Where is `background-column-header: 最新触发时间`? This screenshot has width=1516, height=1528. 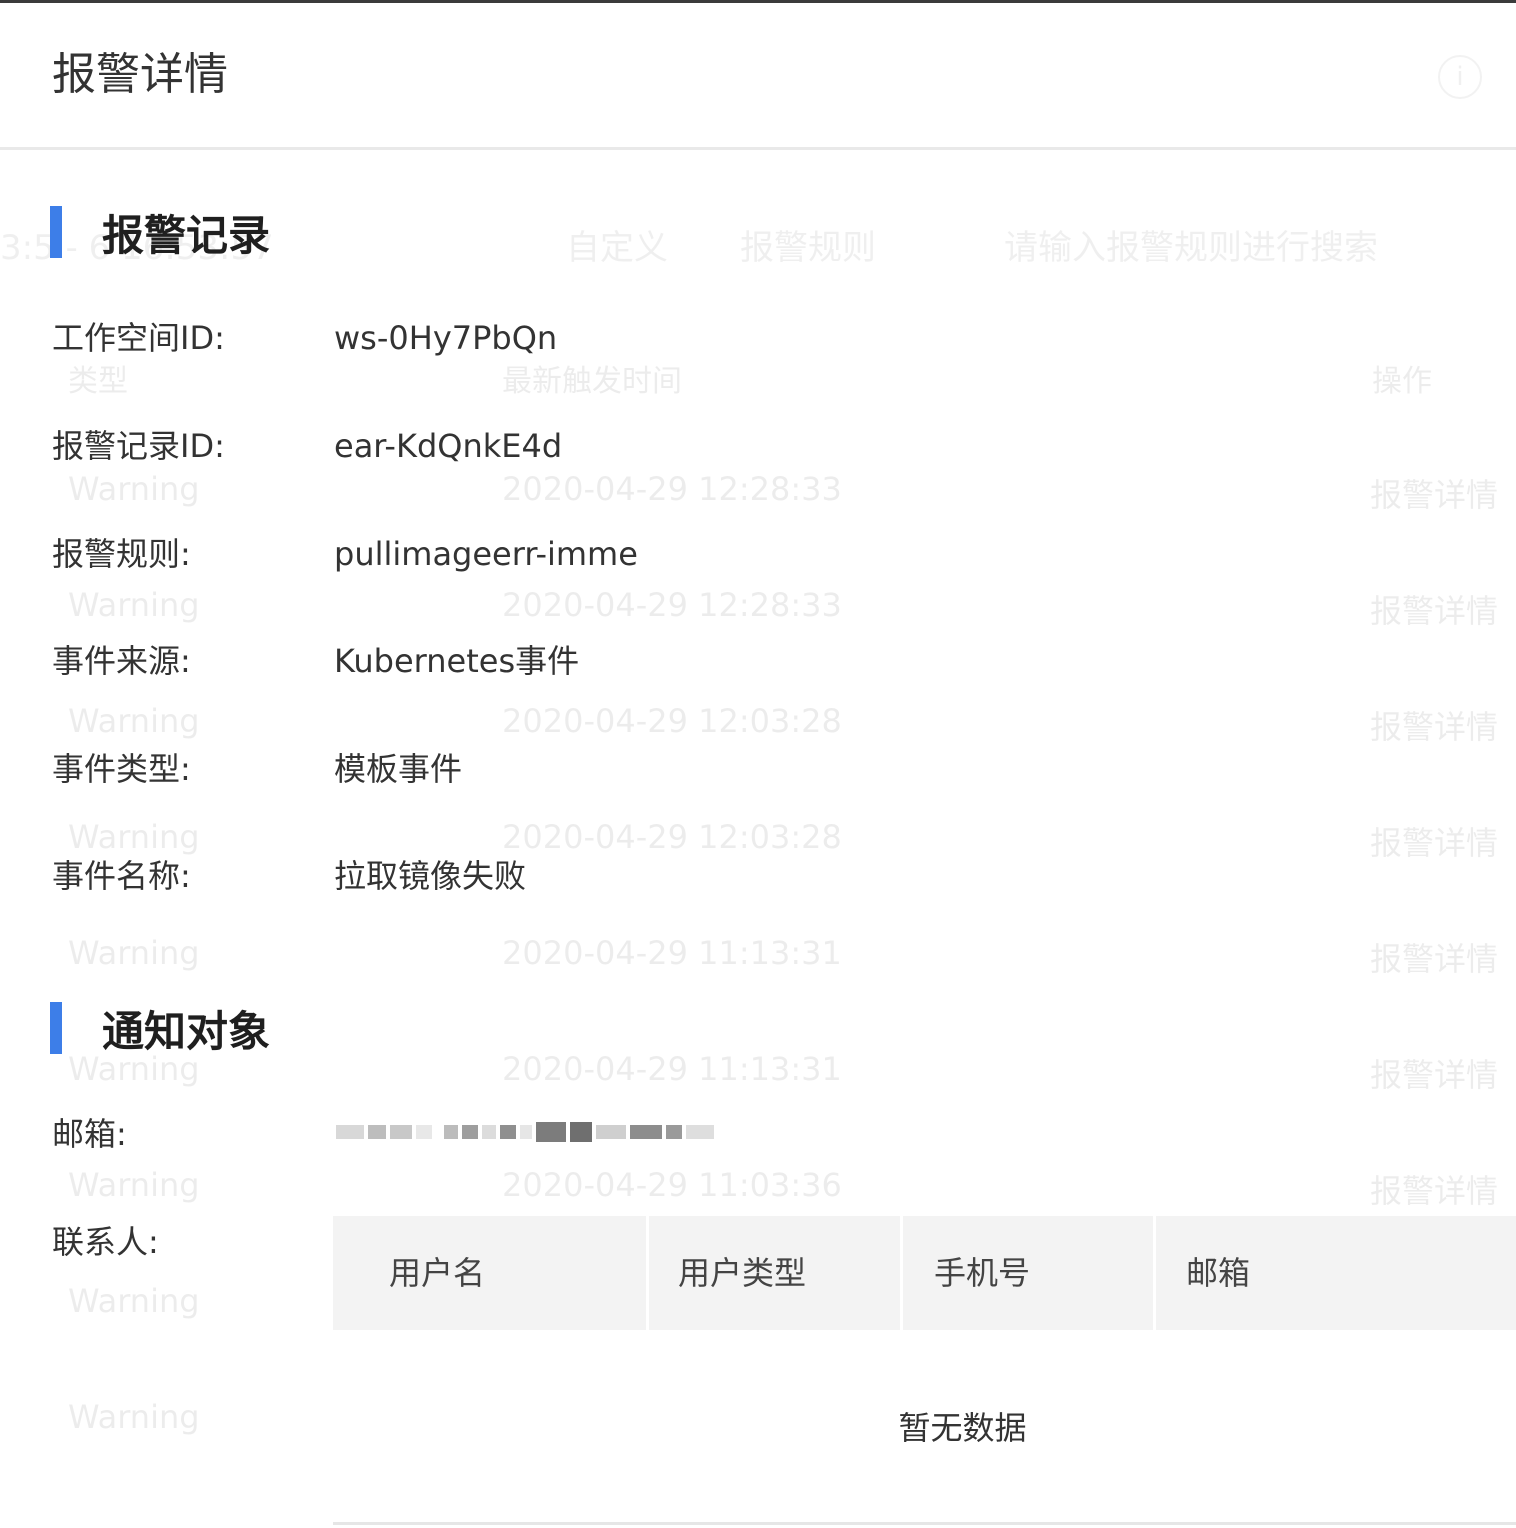
background-column-header: 最新触发时间 is located at coordinates (592, 381).